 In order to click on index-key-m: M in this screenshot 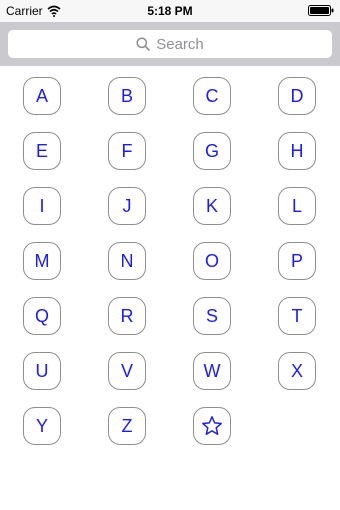, I will do `click(42, 261)`.